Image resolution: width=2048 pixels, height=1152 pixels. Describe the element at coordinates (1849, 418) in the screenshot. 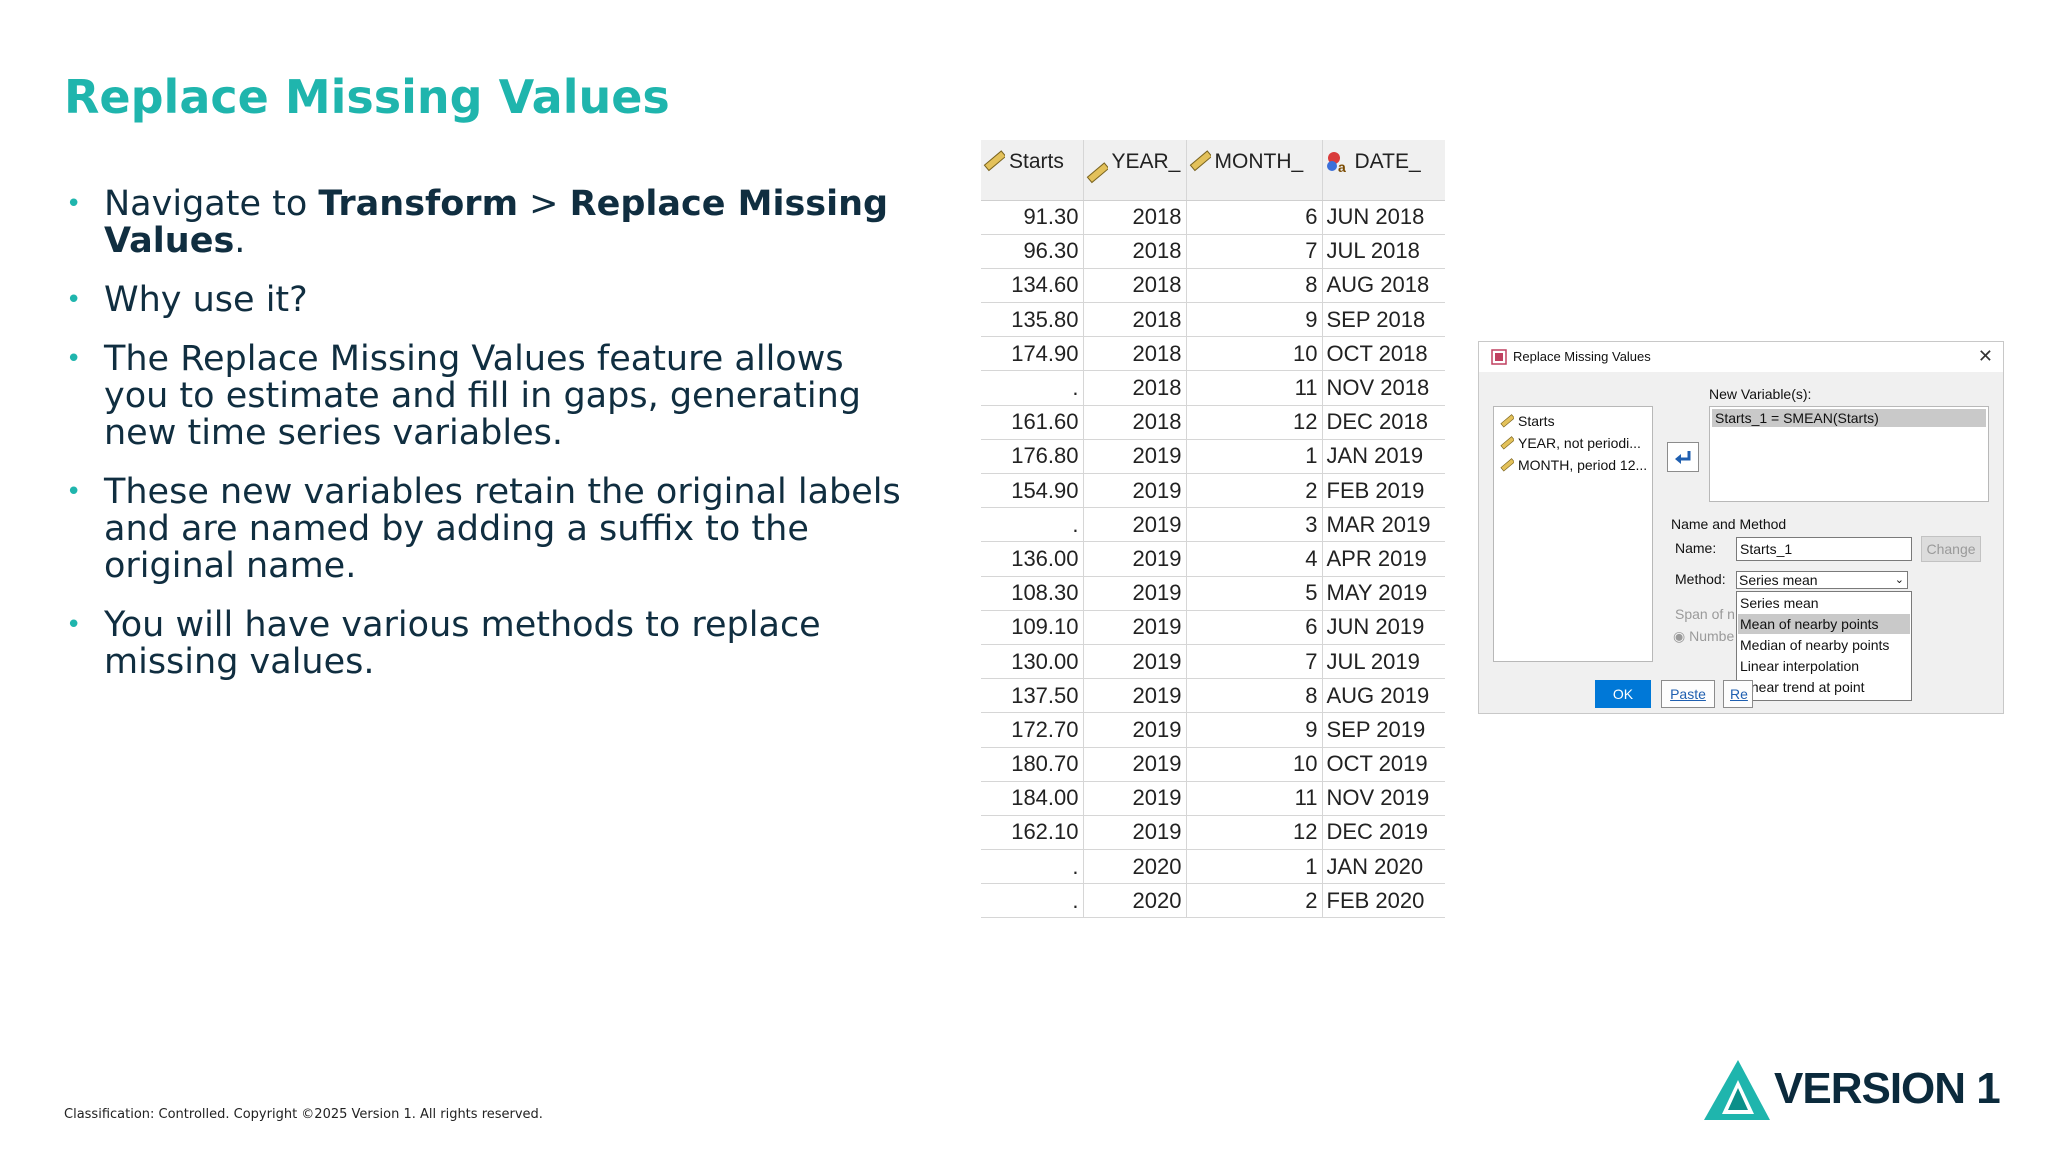

I see `new-variable-item: Starts_1 = SMEAN(Starts)` at that location.